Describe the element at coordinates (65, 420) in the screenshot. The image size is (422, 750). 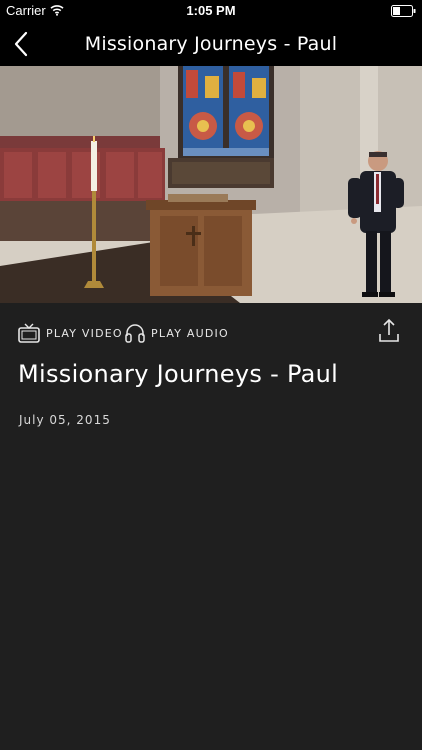
I see `sermon-date: July 05, 2015` at that location.